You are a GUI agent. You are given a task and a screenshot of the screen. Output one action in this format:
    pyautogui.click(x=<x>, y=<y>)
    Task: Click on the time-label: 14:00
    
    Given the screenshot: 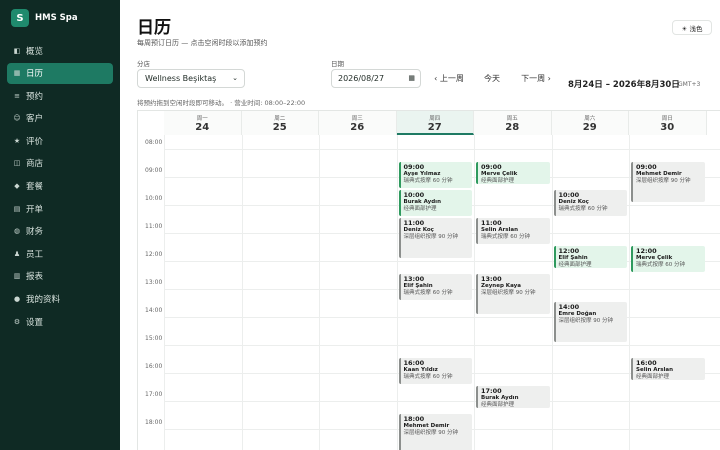 What is the action you would take?
    pyautogui.click(x=154, y=310)
    